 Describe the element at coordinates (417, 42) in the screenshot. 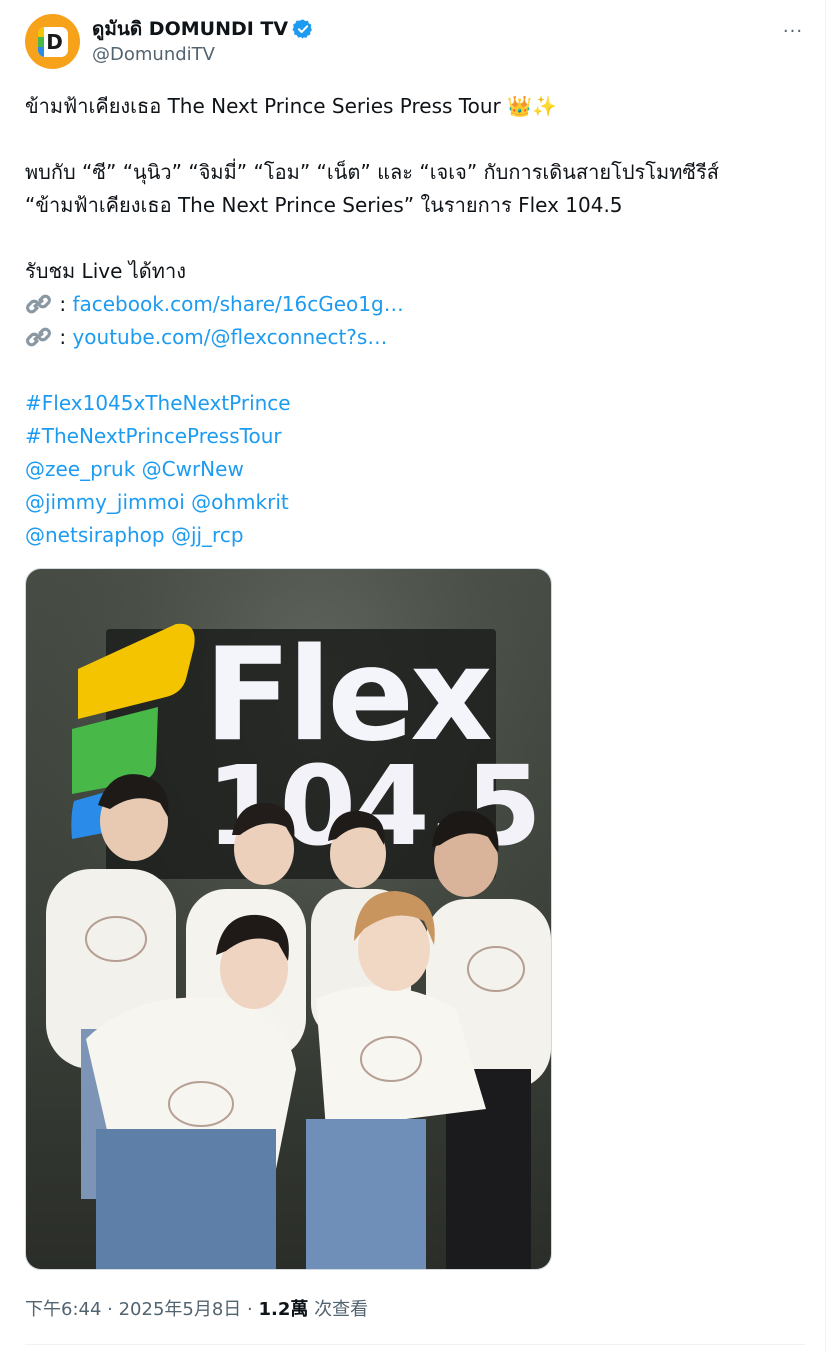

I see `tweet-header: D ดูมันดิ DOMUNDI TV @DomundiTV ···` at that location.